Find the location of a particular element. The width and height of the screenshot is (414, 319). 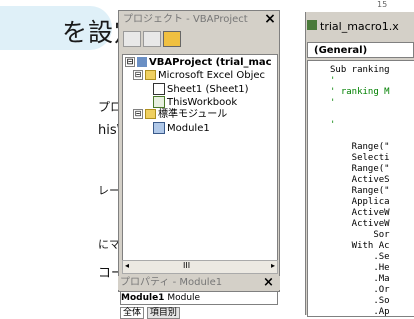

object-combo: (General) is located at coordinates (360, 50).